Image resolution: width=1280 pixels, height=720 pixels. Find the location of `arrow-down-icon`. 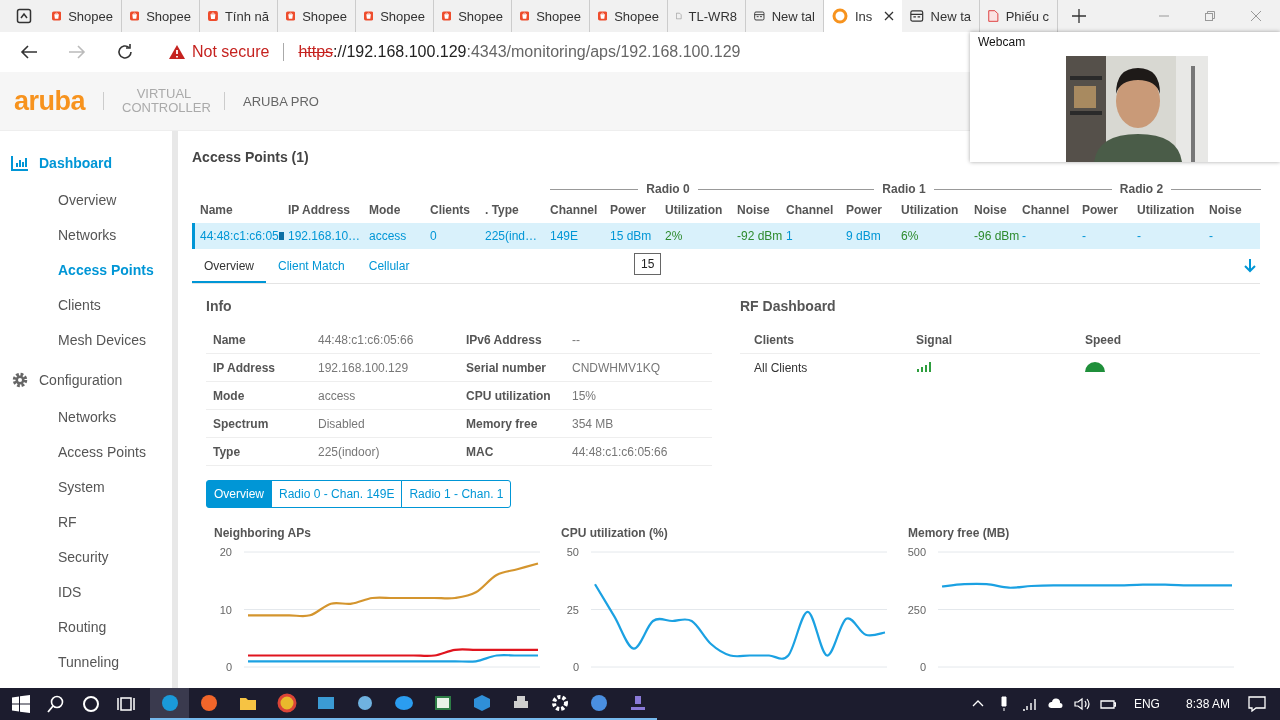

arrow-down-icon is located at coordinates (1250, 266).